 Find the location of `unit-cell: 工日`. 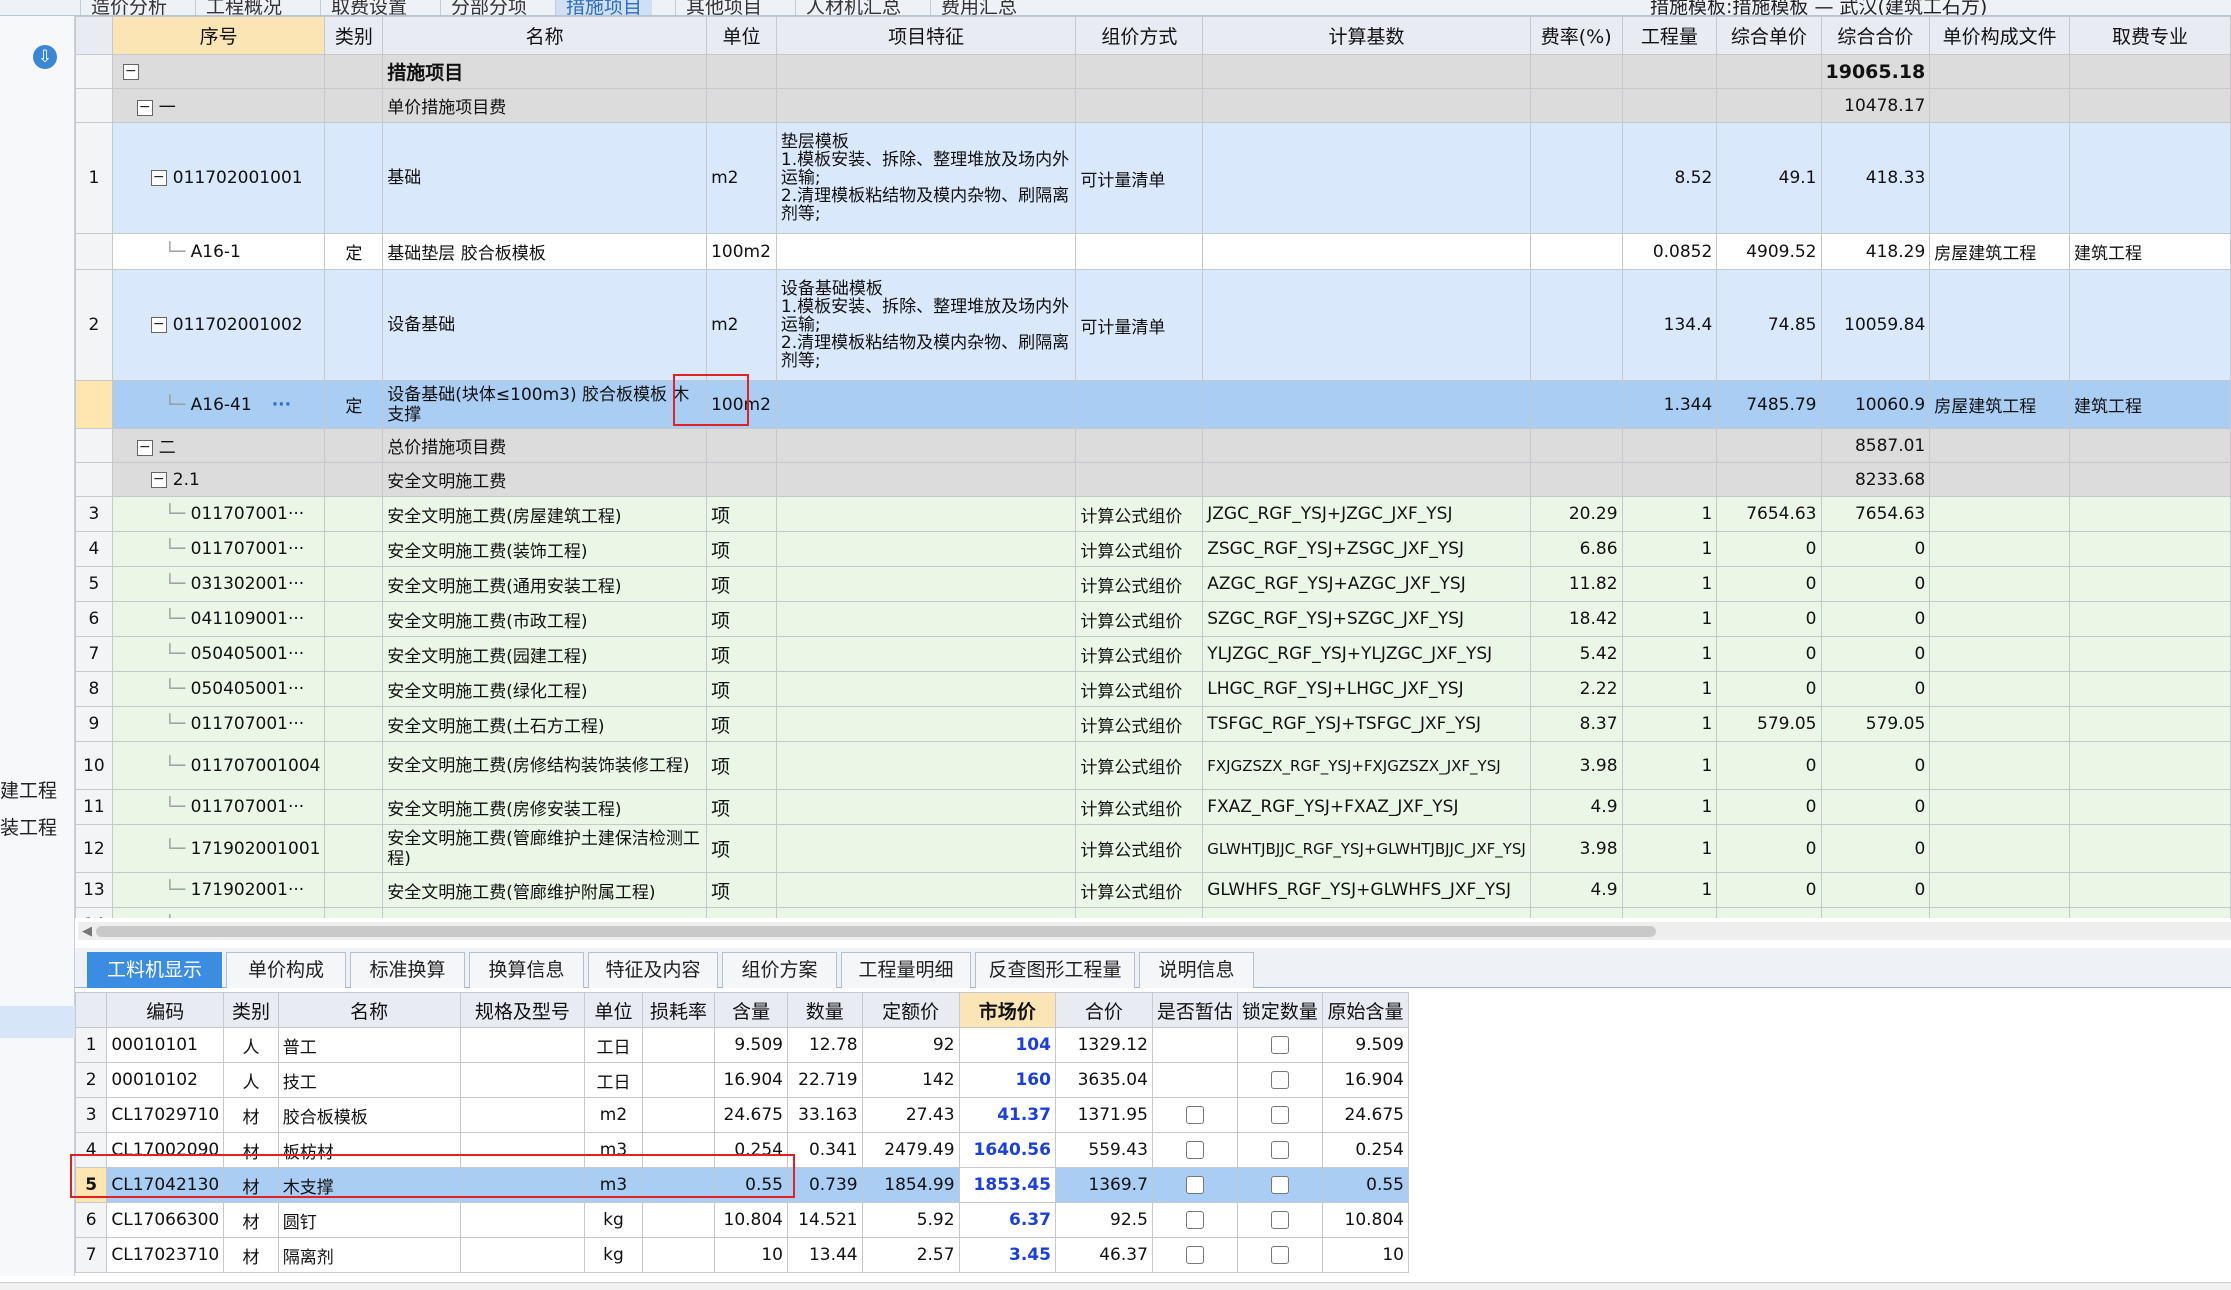

unit-cell: 工日 is located at coordinates (613, 1080).